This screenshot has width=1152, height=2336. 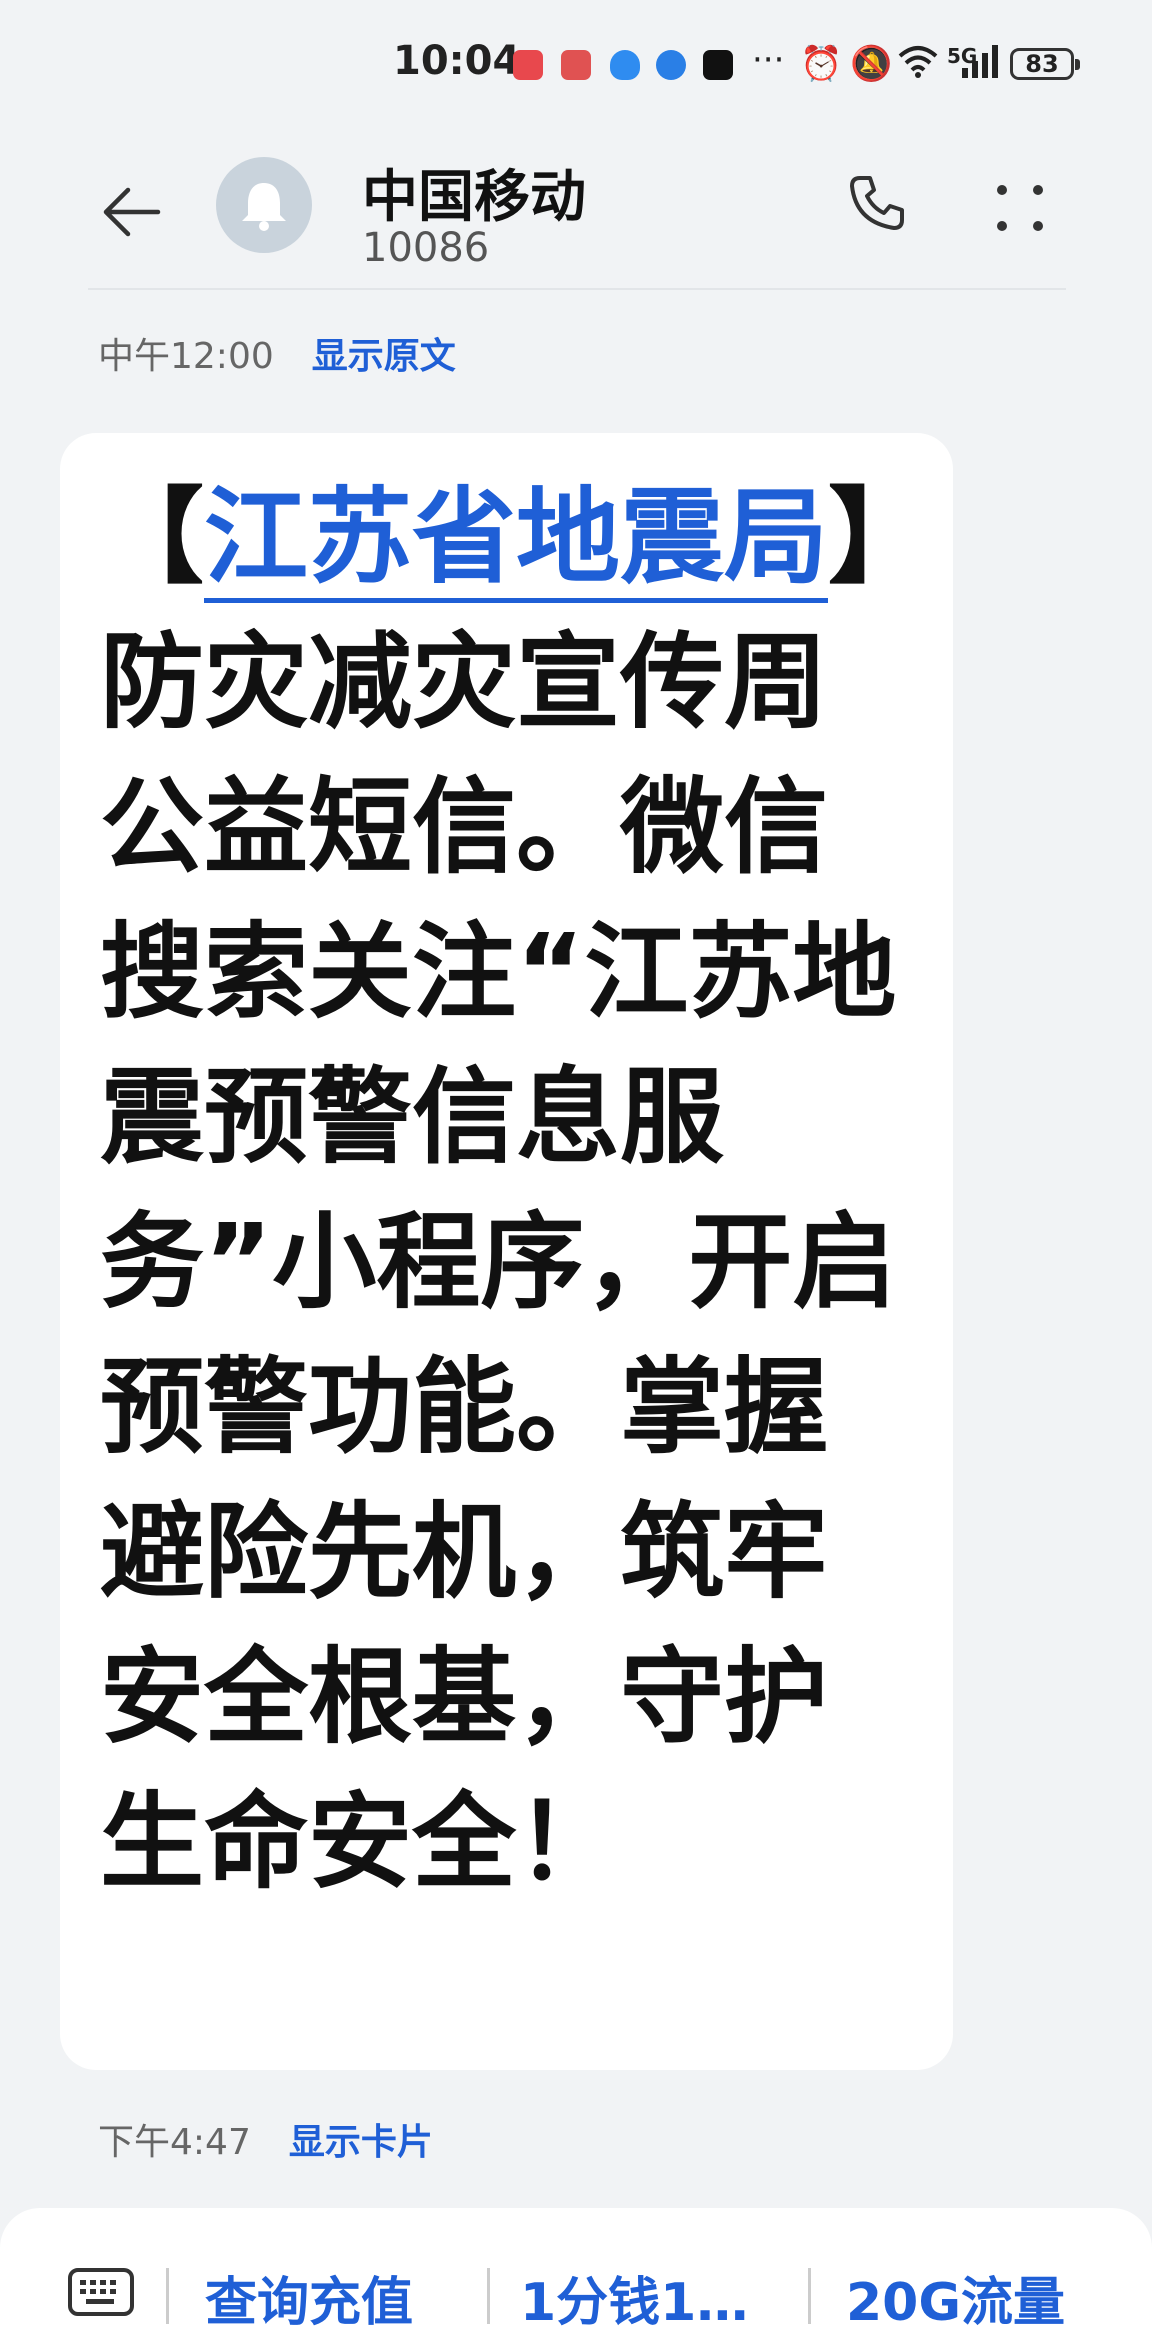 I want to click on phone-icon, so click(x=877, y=203).